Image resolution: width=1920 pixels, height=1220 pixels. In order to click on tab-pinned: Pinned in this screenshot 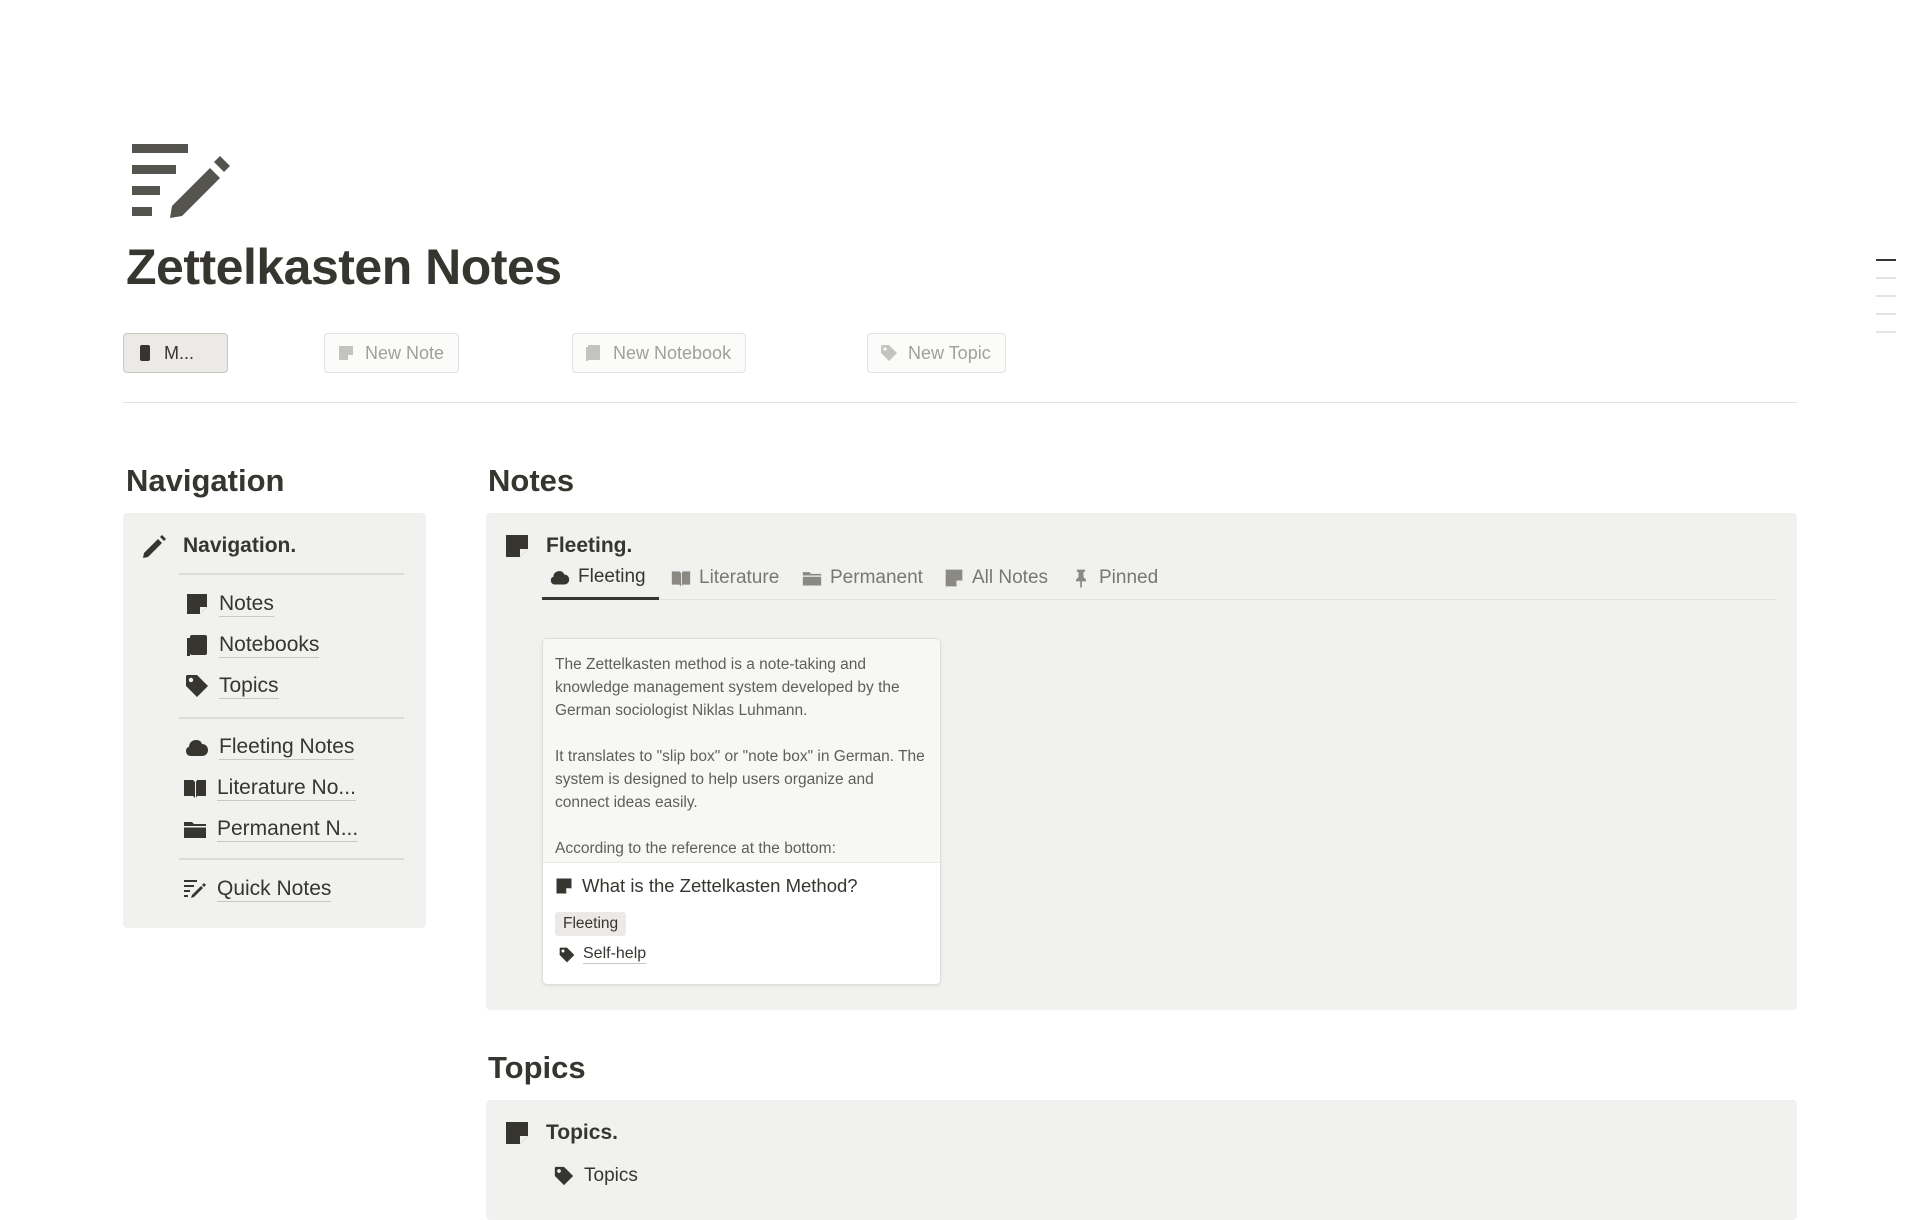, I will do `click(1114, 583)`.